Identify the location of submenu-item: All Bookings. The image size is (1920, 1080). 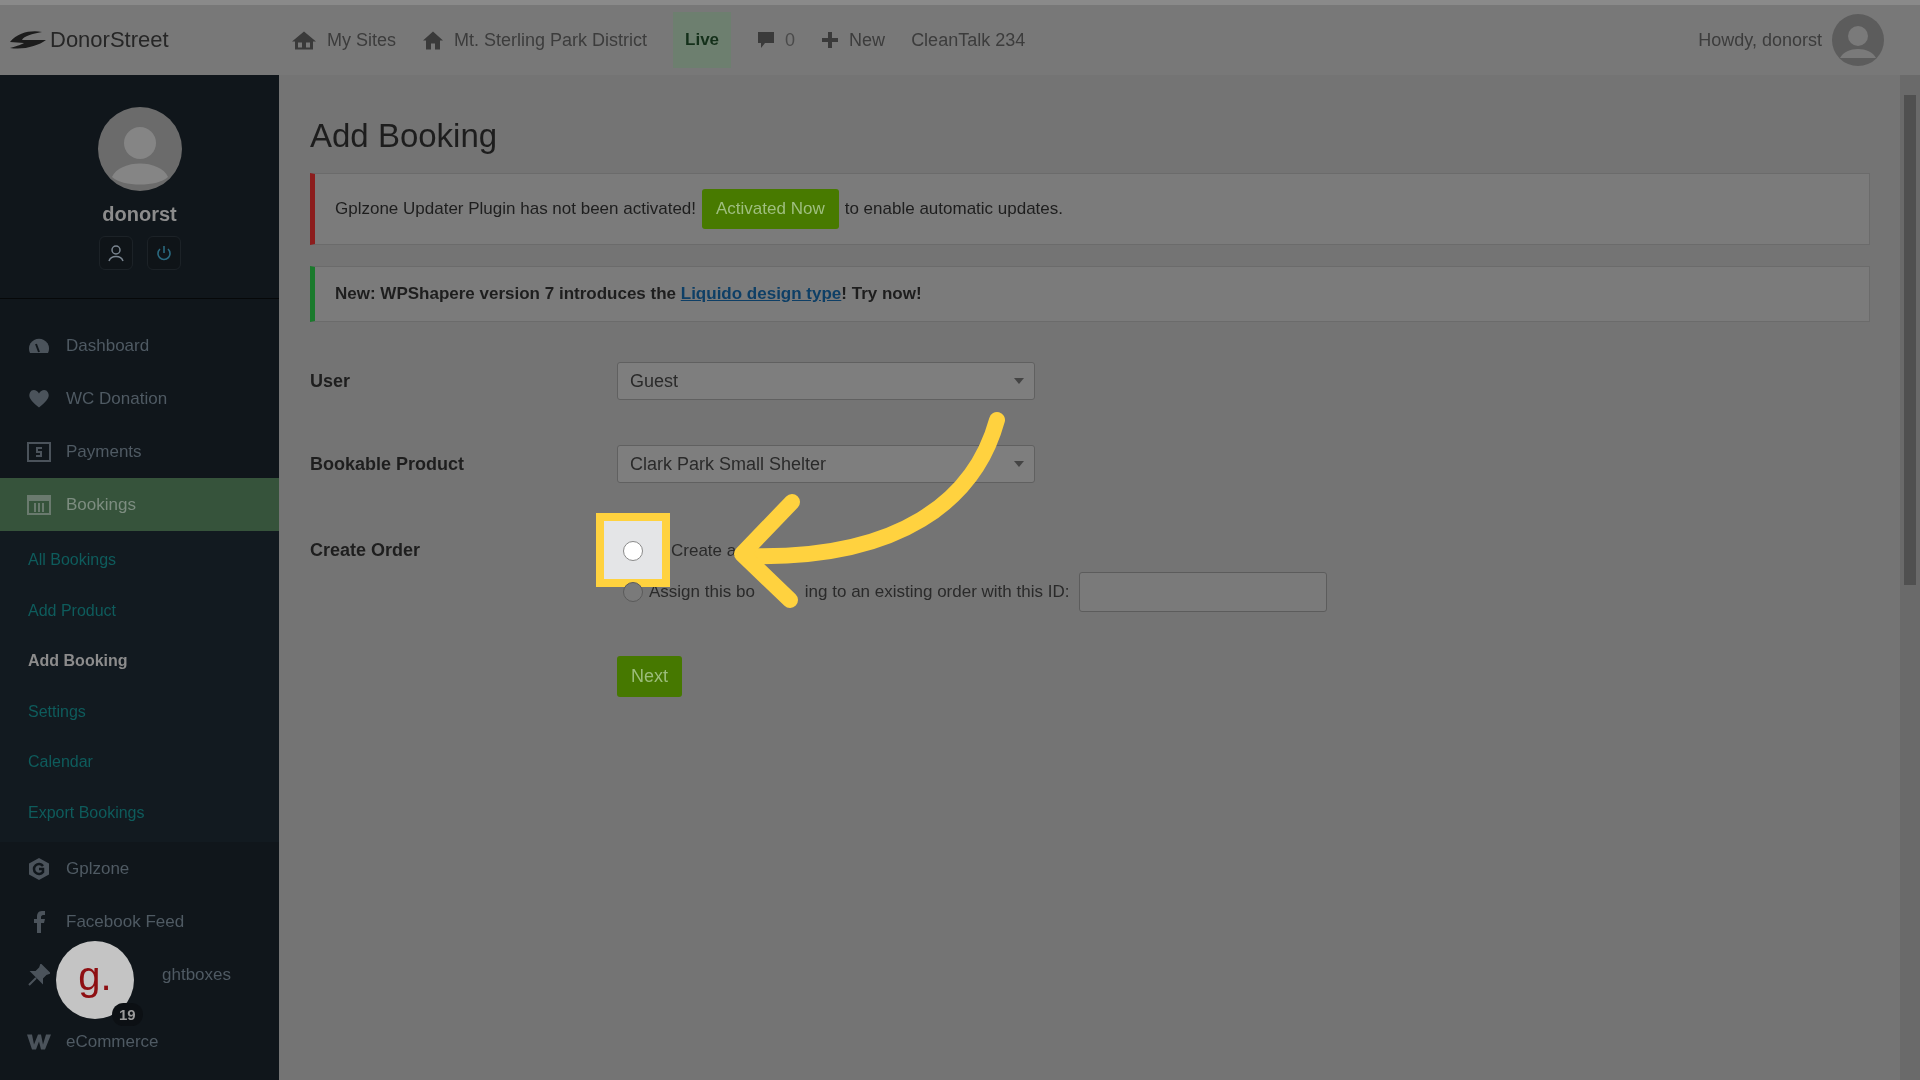
(139, 560).